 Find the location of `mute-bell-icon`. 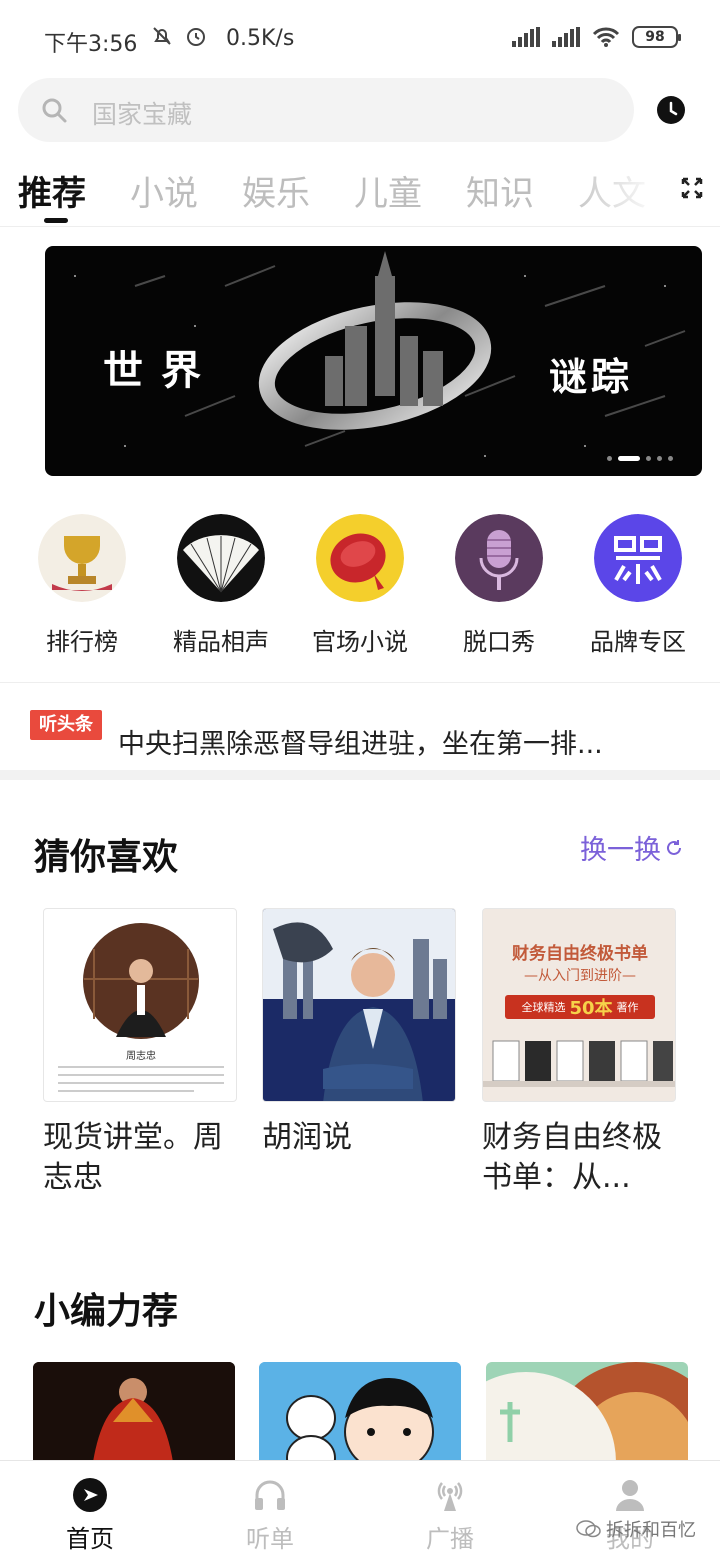

mute-bell-icon is located at coordinates (162, 36).